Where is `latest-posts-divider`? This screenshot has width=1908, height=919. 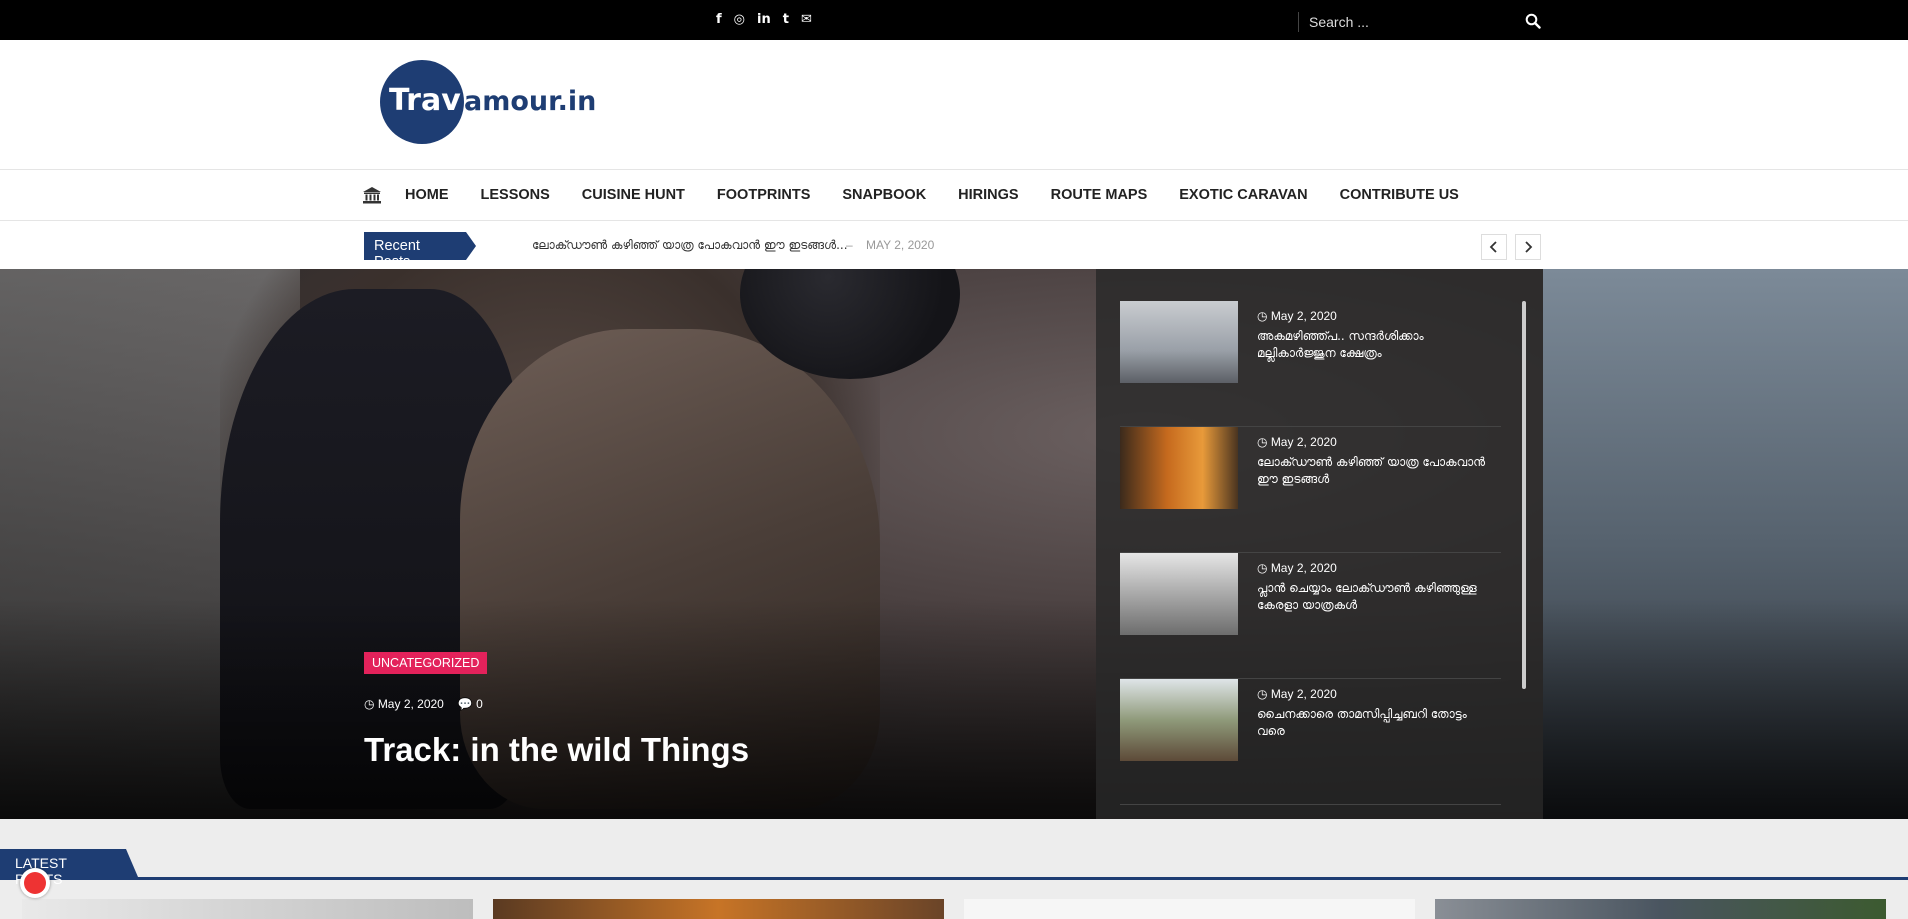 latest-posts-divider is located at coordinates (954, 878).